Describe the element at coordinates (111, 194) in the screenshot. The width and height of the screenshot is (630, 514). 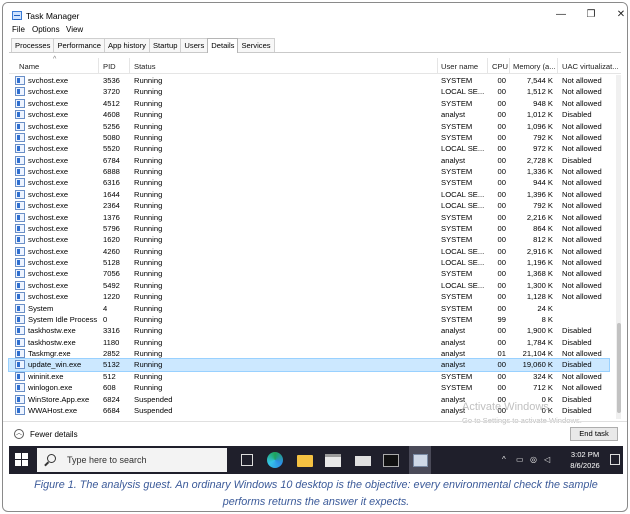
I see `pid-cell: 1644` at that location.